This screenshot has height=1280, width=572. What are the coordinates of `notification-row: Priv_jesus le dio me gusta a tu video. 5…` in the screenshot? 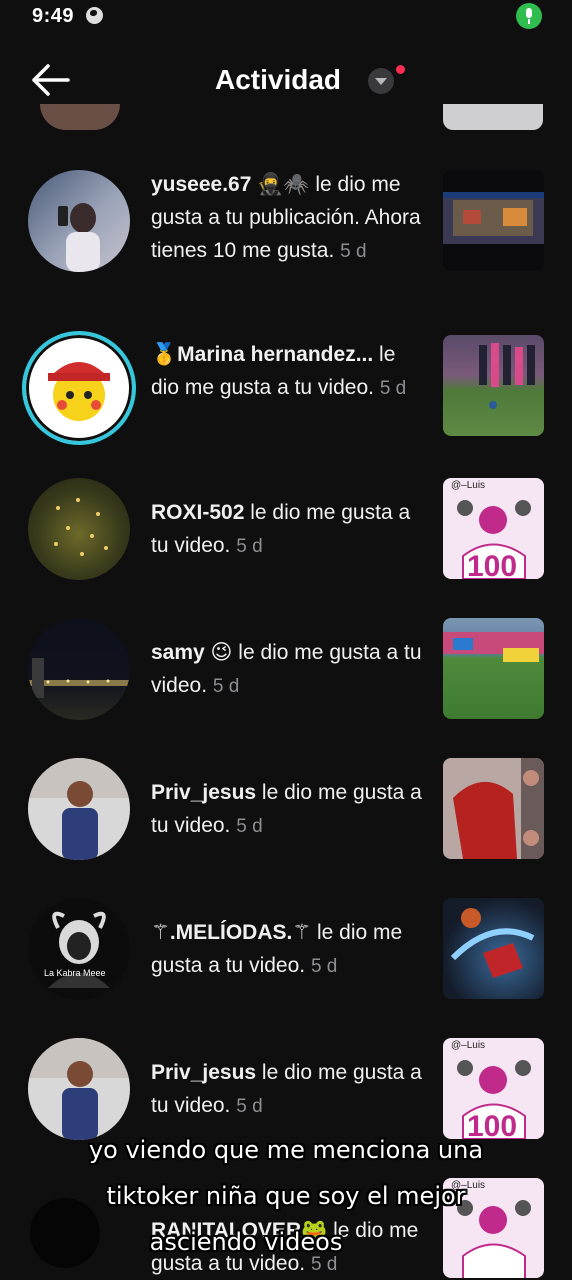 It's located at (286, 808).